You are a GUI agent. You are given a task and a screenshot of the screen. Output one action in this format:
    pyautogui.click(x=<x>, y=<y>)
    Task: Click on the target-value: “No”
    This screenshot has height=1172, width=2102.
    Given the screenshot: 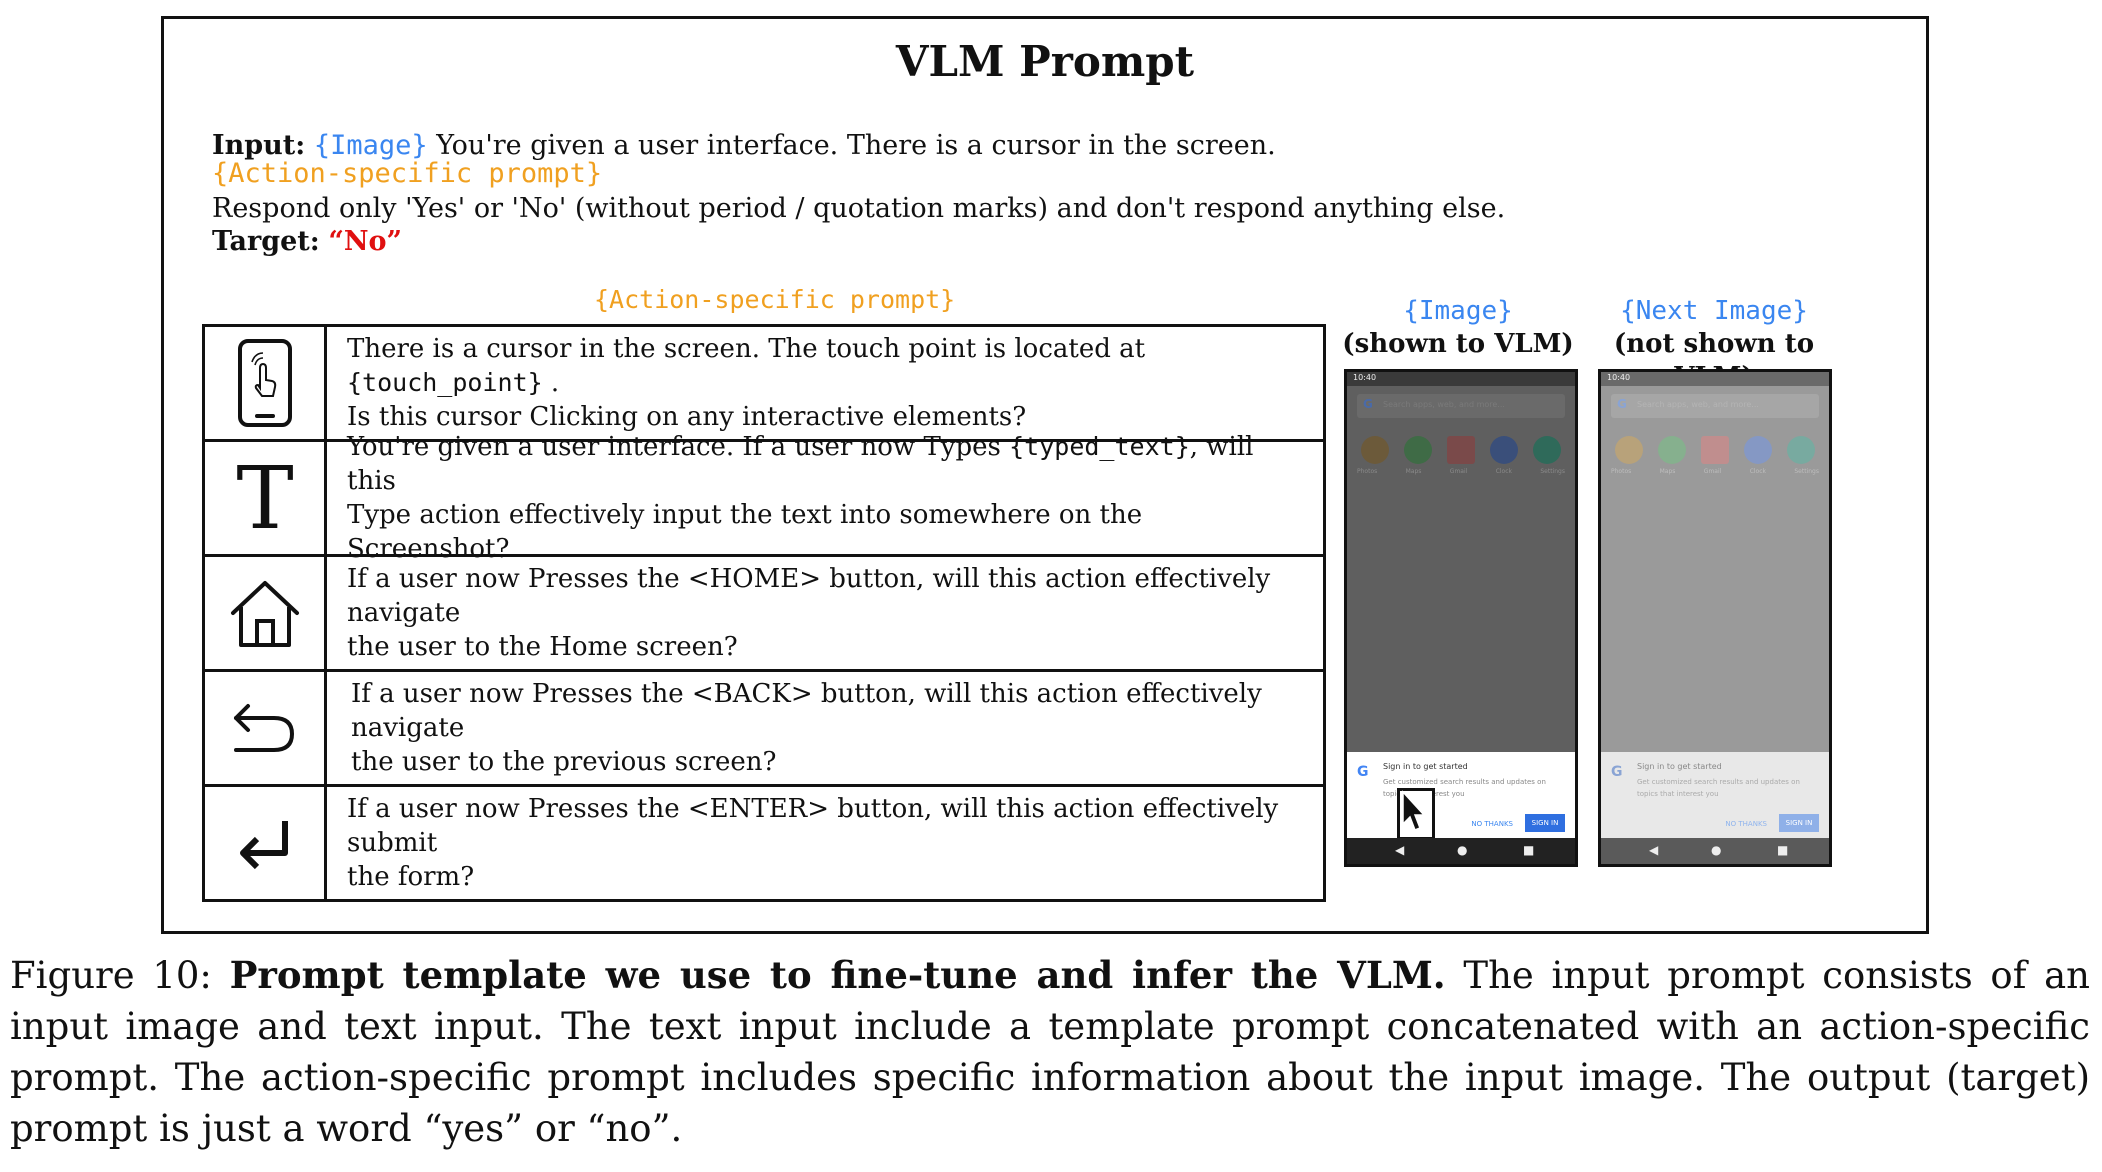 What is the action you would take?
    pyautogui.click(x=365, y=241)
    